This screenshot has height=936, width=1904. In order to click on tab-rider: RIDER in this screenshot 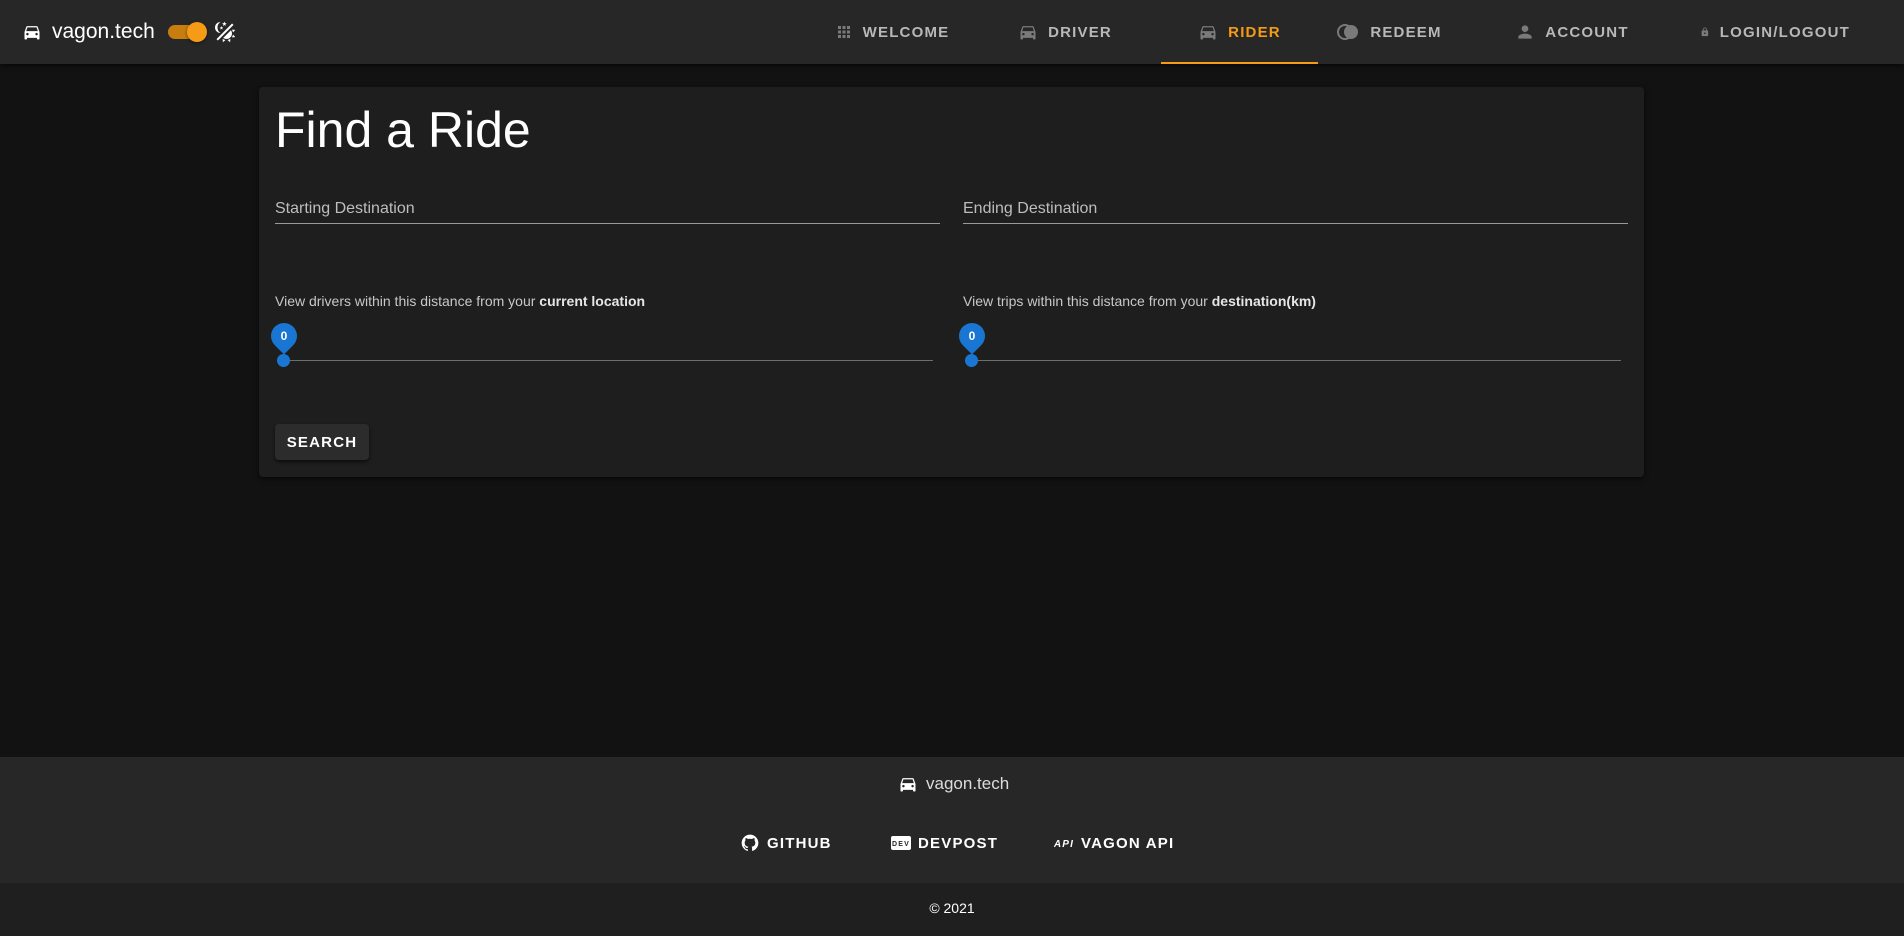, I will do `click(1239, 32)`.